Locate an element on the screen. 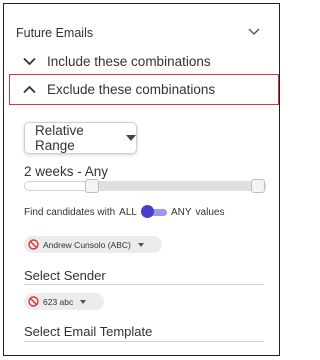 Image resolution: width=320 pixels, height=360 pixels. relative-range-label: Relative Range is located at coordinates (59, 138).